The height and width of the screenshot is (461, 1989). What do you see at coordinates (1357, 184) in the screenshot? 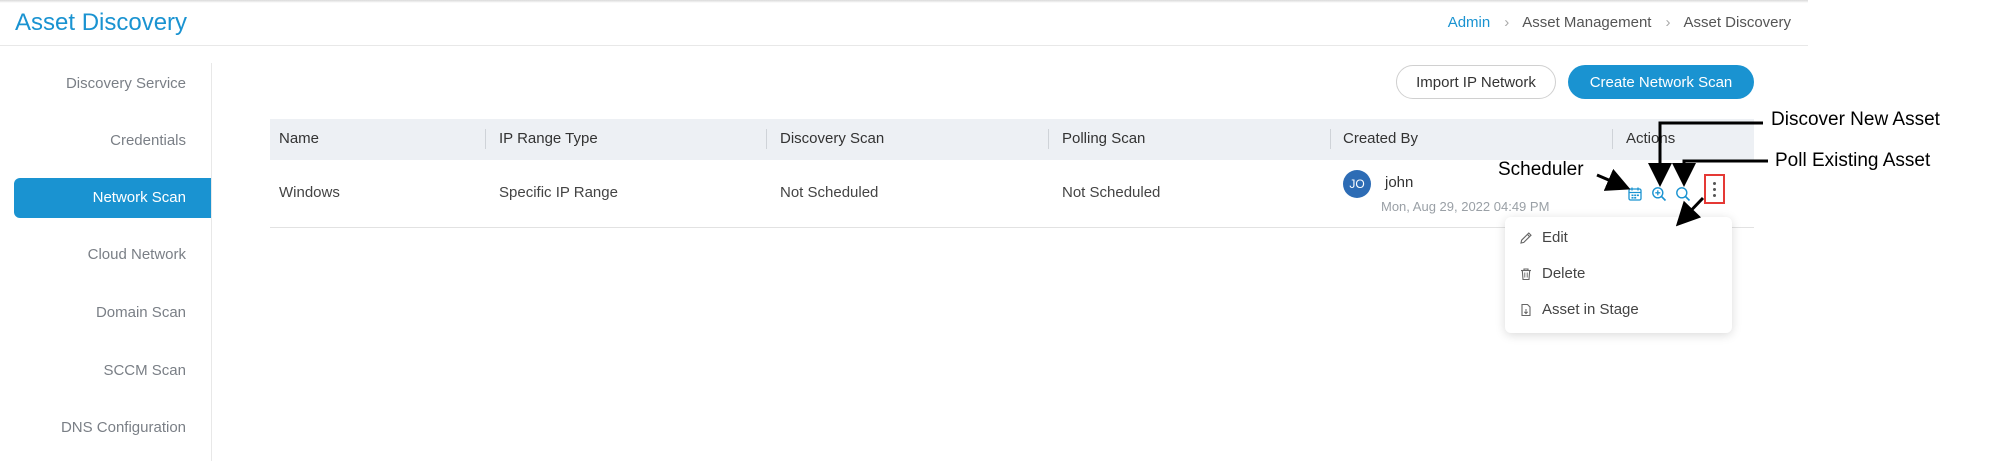
I see `avatar: JO` at bounding box center [1357, 184].